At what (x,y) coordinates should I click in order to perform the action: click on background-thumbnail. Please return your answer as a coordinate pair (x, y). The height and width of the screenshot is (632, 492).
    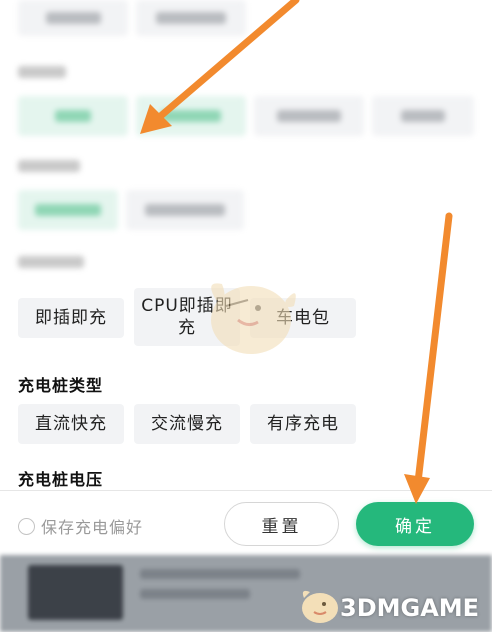
    Looking at the image, I should click on (75, 592).